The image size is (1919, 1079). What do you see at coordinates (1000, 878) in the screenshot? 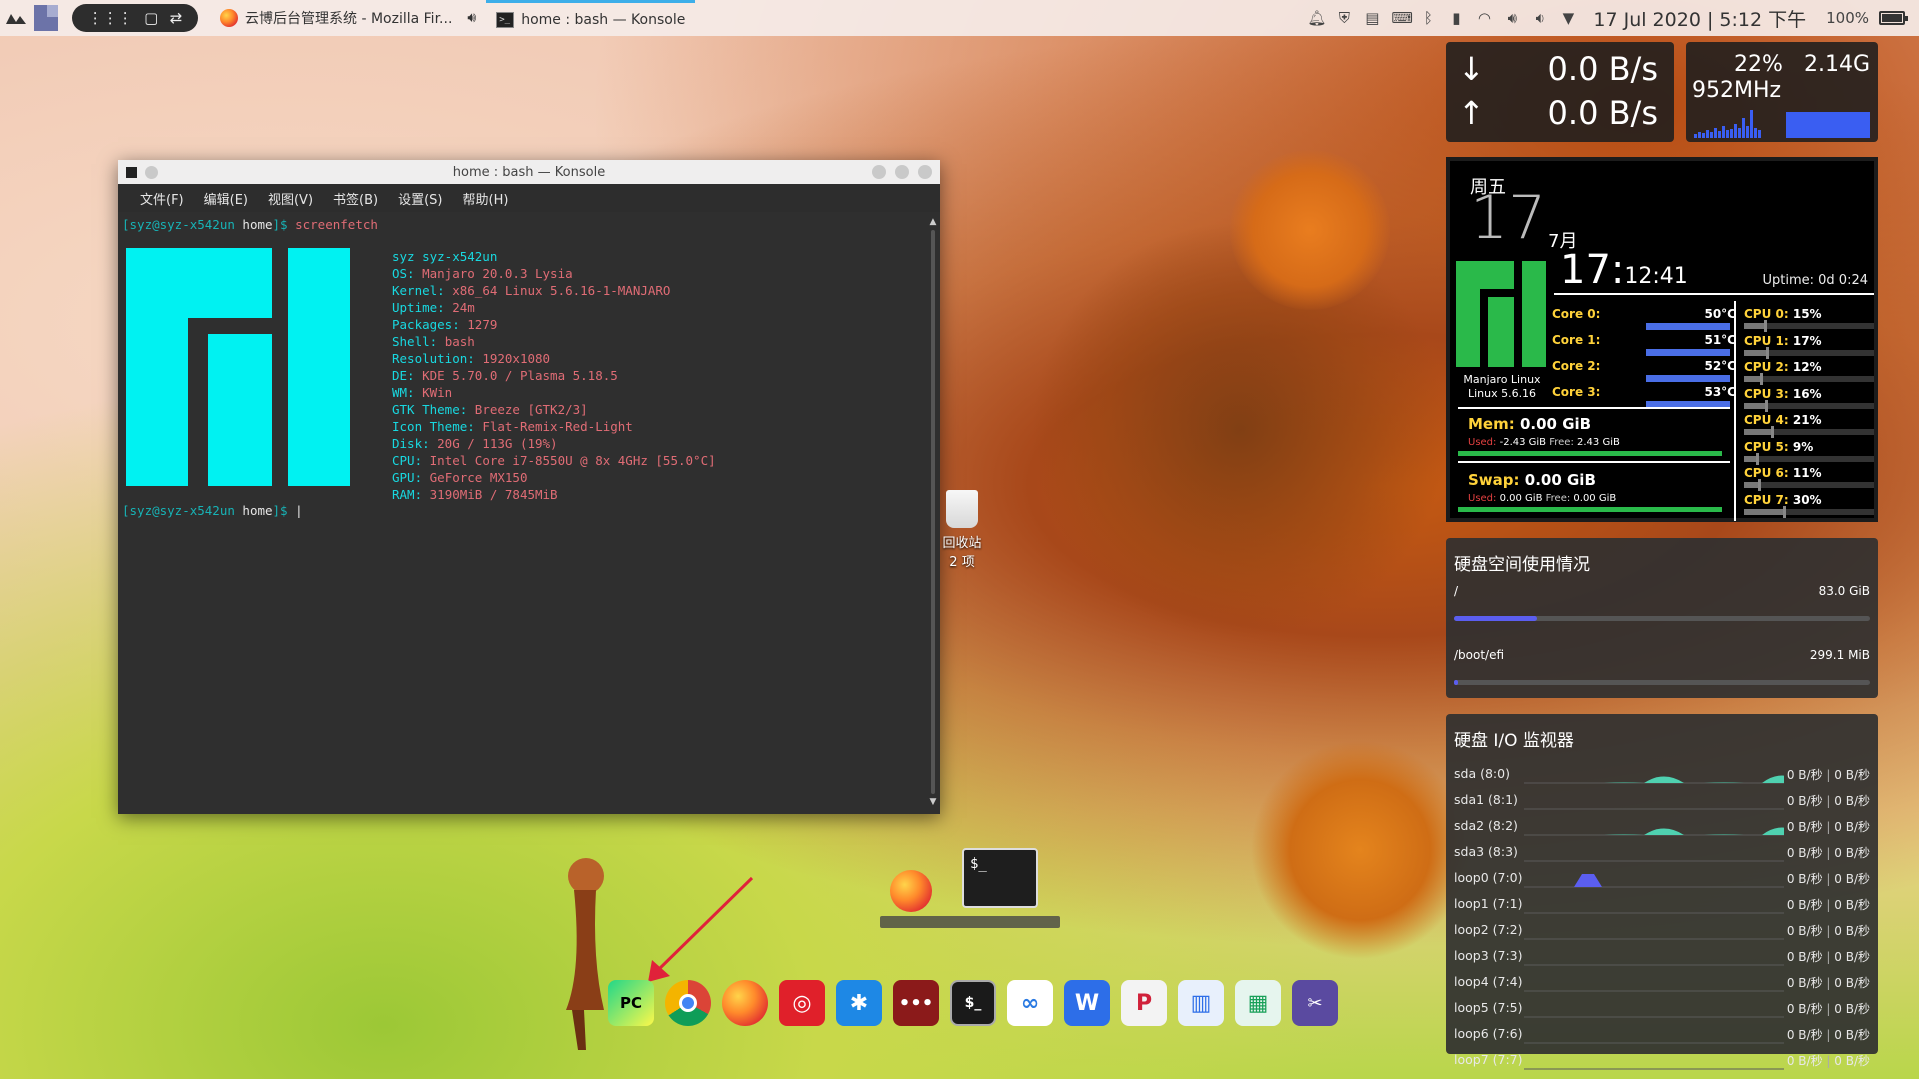
I see `terminal-preview: $_` at bounding box center [1000, 878].